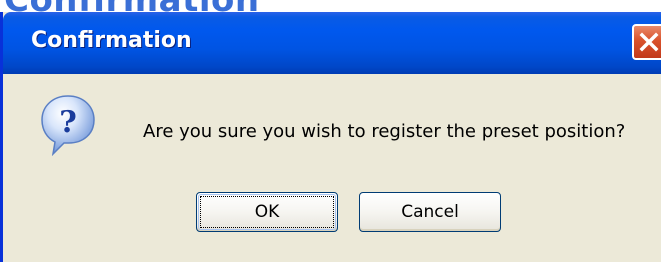 The image size is (661, 262). I want to click on close-icon, so click(649, 42).